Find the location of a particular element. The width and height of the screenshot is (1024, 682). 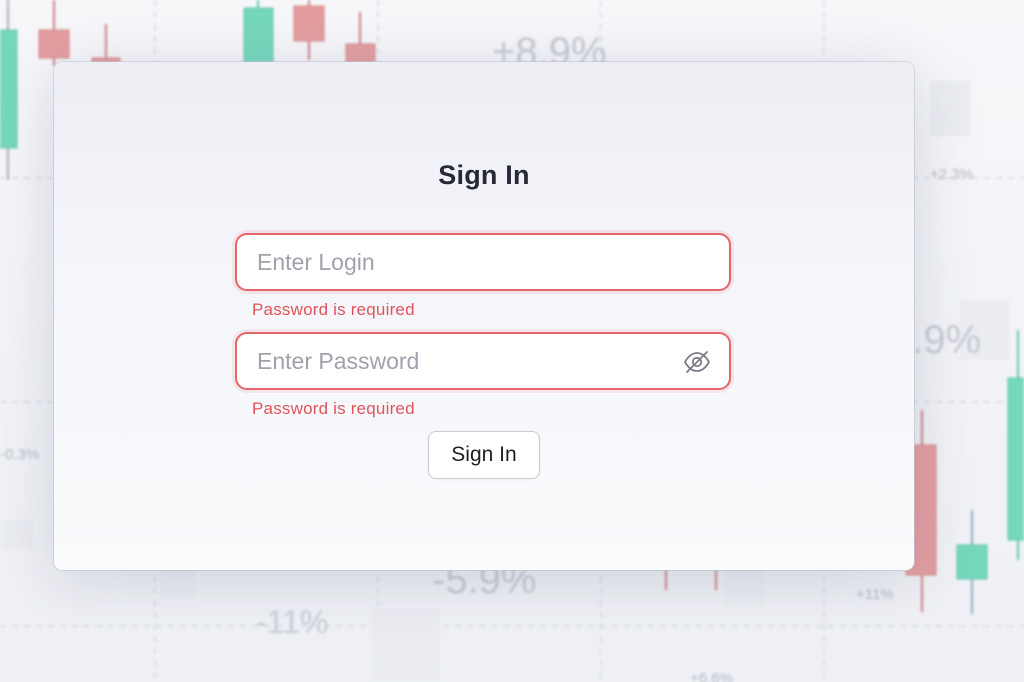

password-field-wrapper is located at coordinates (483, 361).